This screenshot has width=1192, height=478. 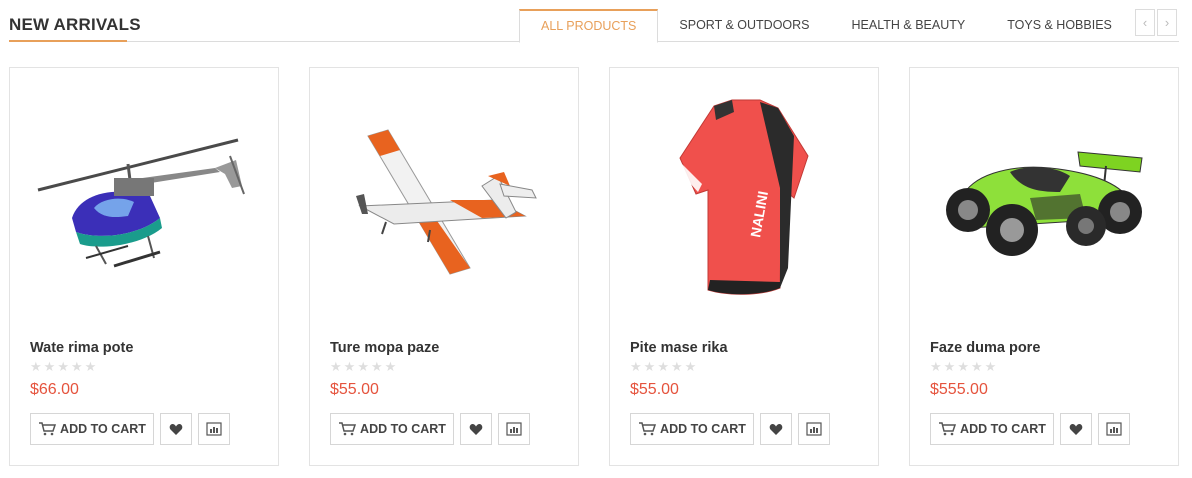 What do you see at coordinates (144, 198) in the screenshot?
I see `helicopter-image` at bounding box center [144, 198].